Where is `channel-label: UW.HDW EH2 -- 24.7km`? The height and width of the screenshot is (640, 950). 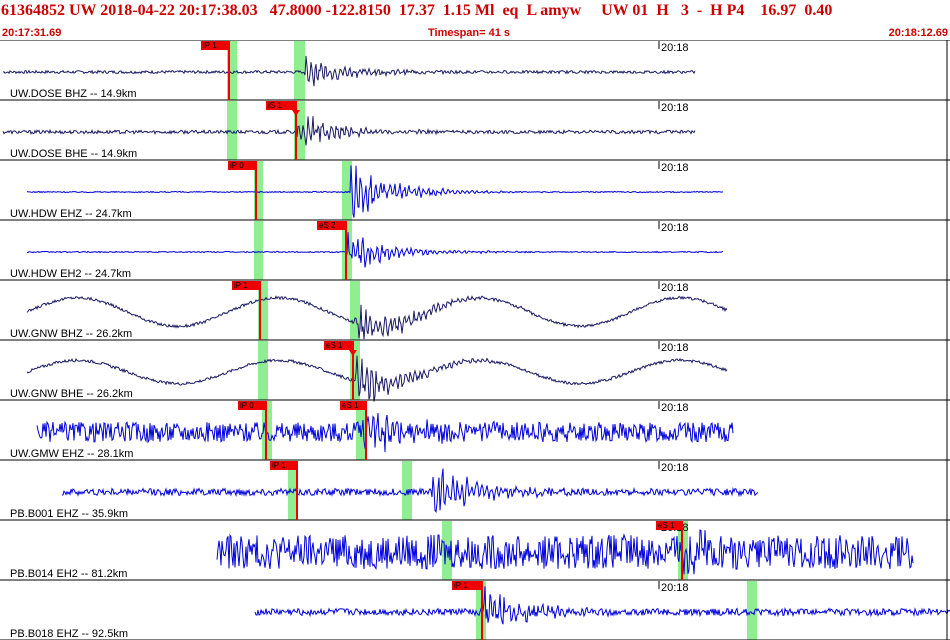
channel-label: UW.HDW EH2 -- 24.7km is located at coordinates (70, 274).